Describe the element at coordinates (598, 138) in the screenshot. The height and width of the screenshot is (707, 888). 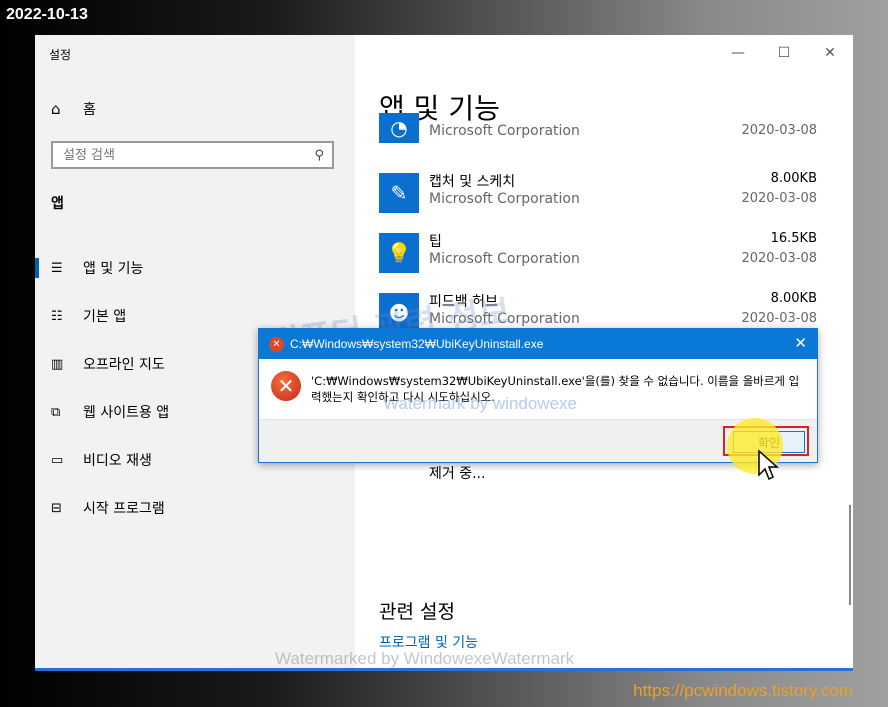
I see `list-item: ◔ Microsoft Corporation 2020-03-08` at that location.